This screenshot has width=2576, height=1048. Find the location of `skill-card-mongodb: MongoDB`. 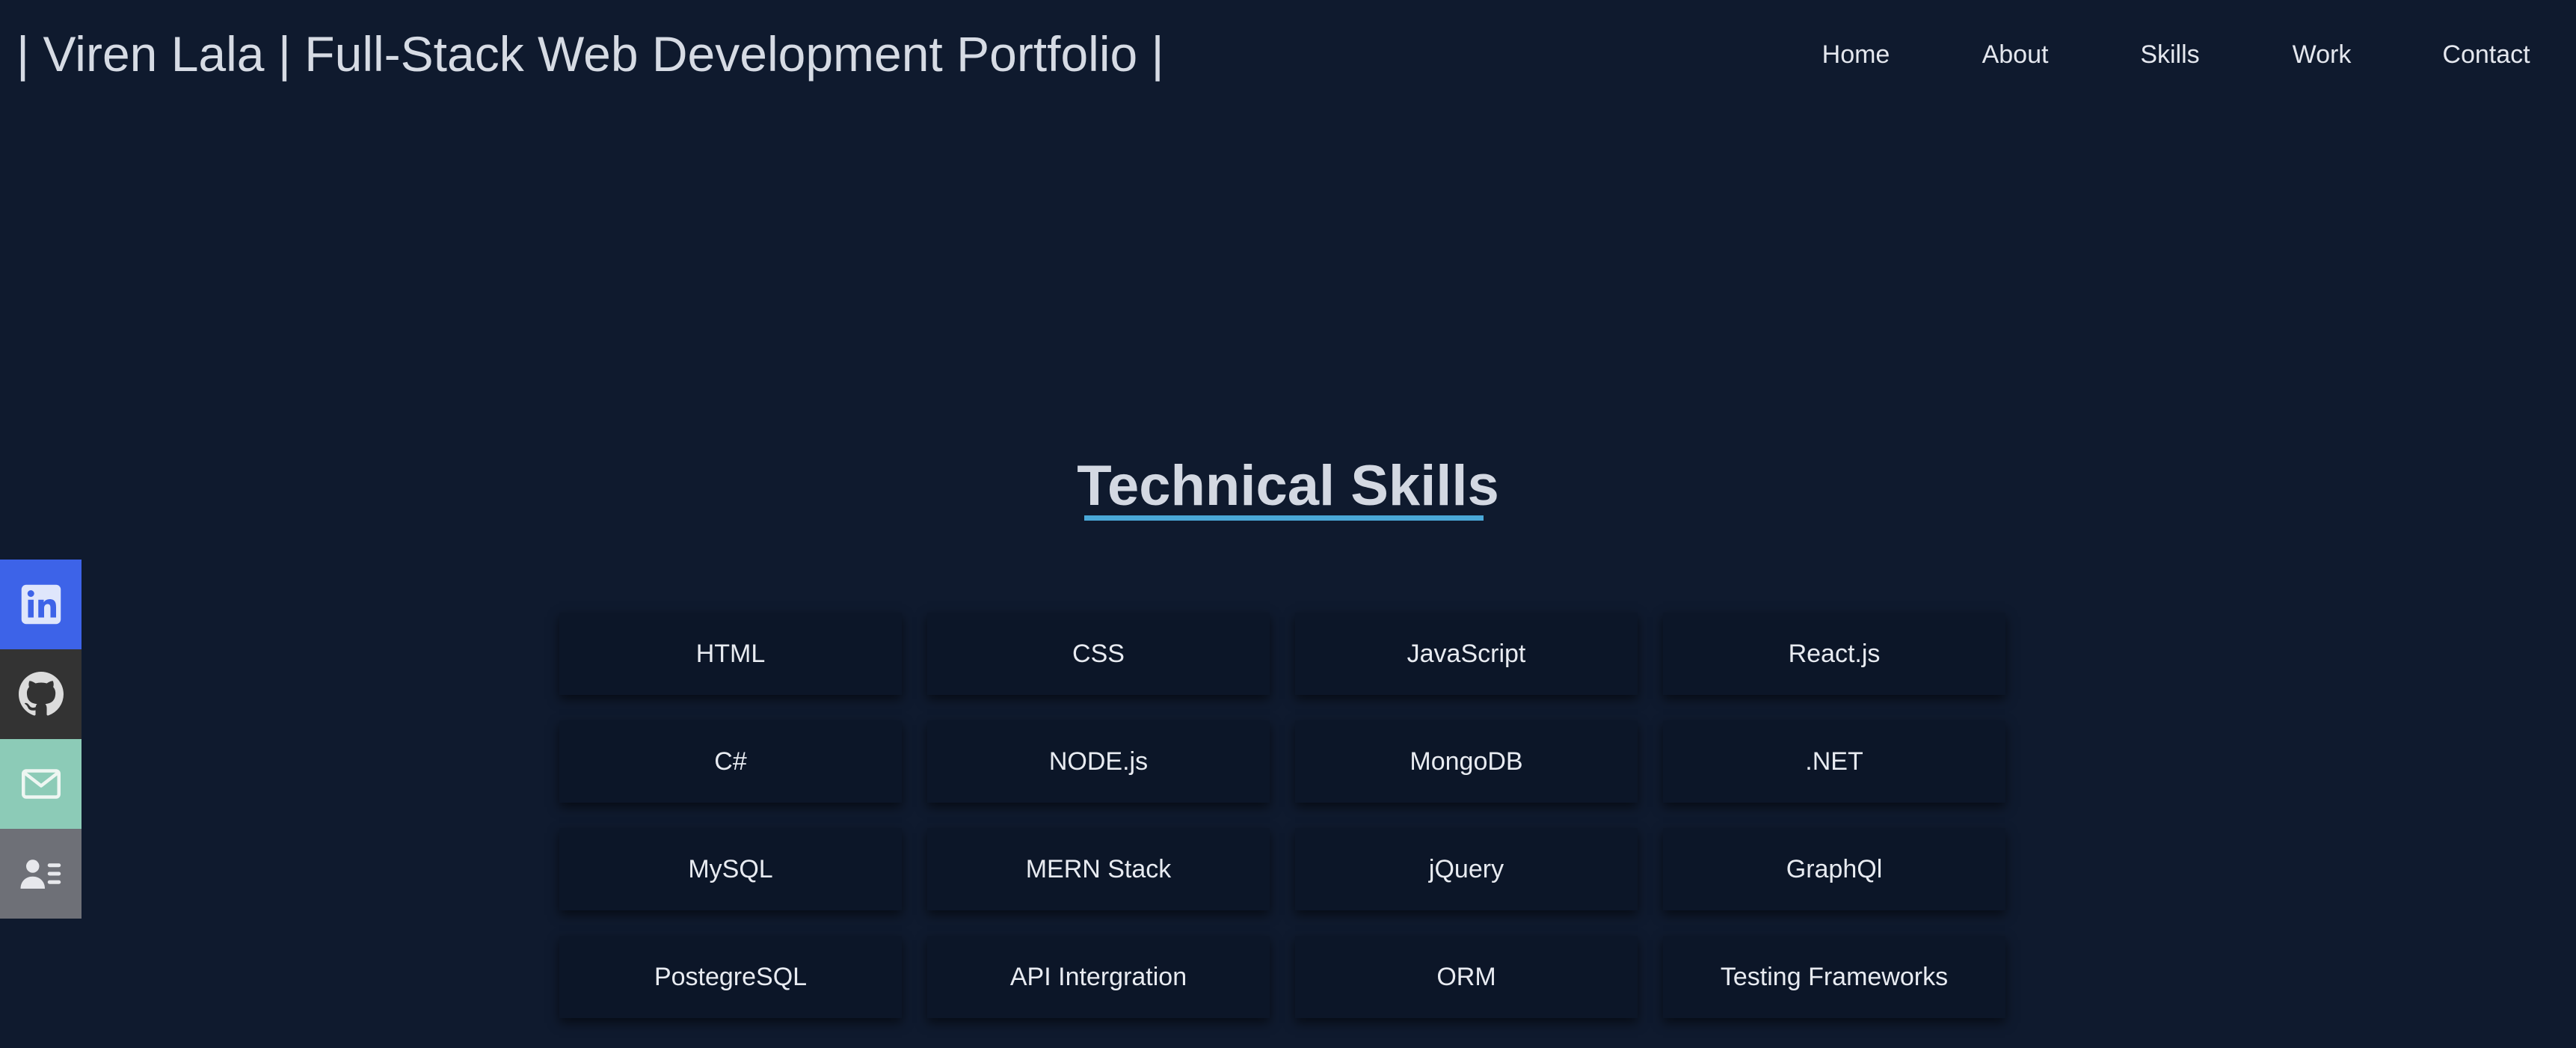

skill-card-mongodb: MongoDB is located at coordinates (1466, 762).